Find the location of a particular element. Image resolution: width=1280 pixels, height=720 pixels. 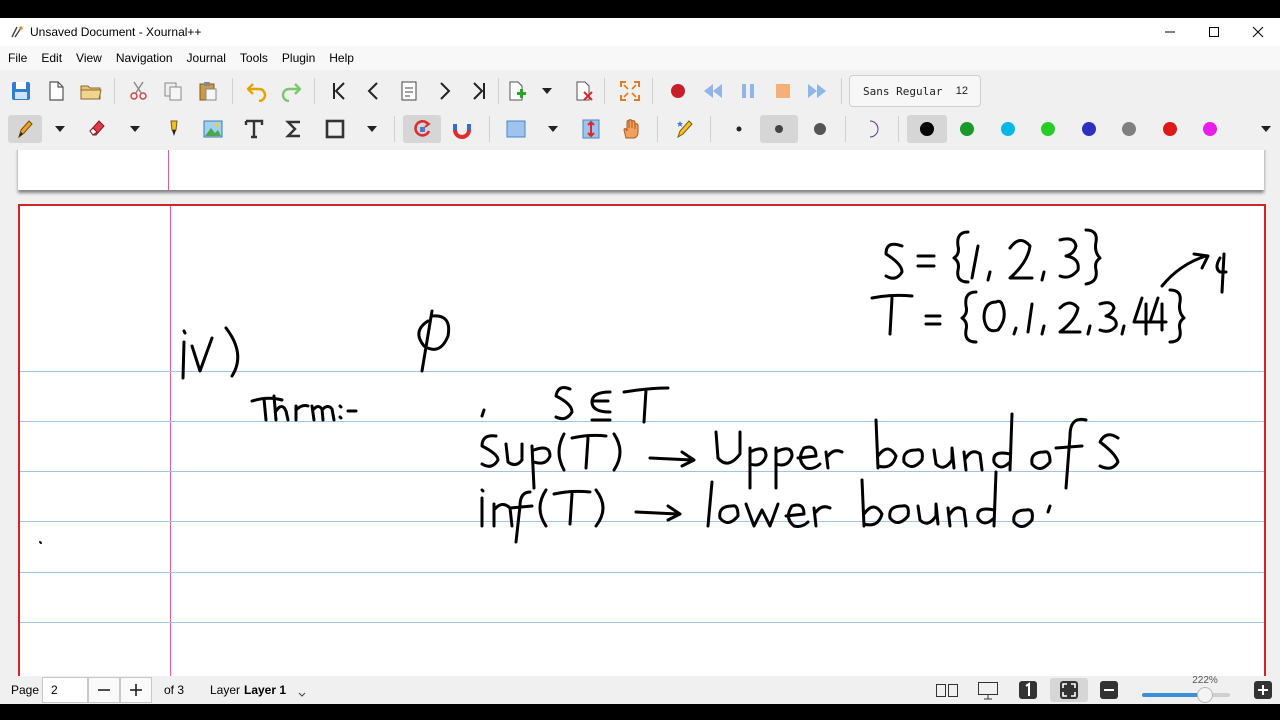

pen-tool-button is located at coordinates (25, 129).